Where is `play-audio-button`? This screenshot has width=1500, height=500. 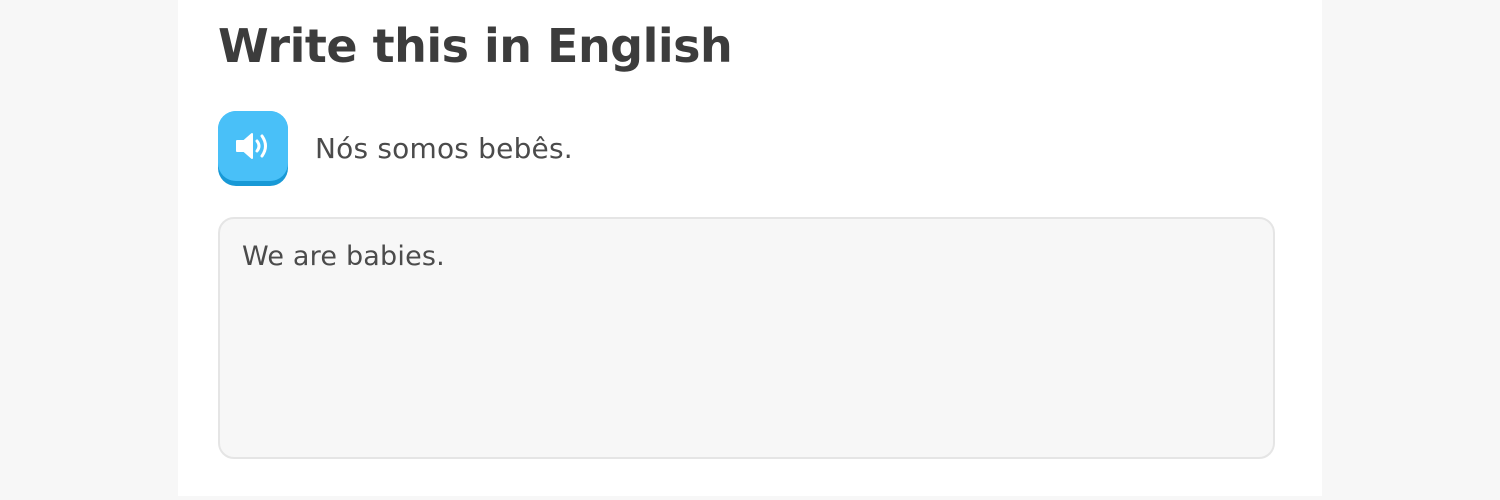
play-audio-button is located at coordinates (253, 146).